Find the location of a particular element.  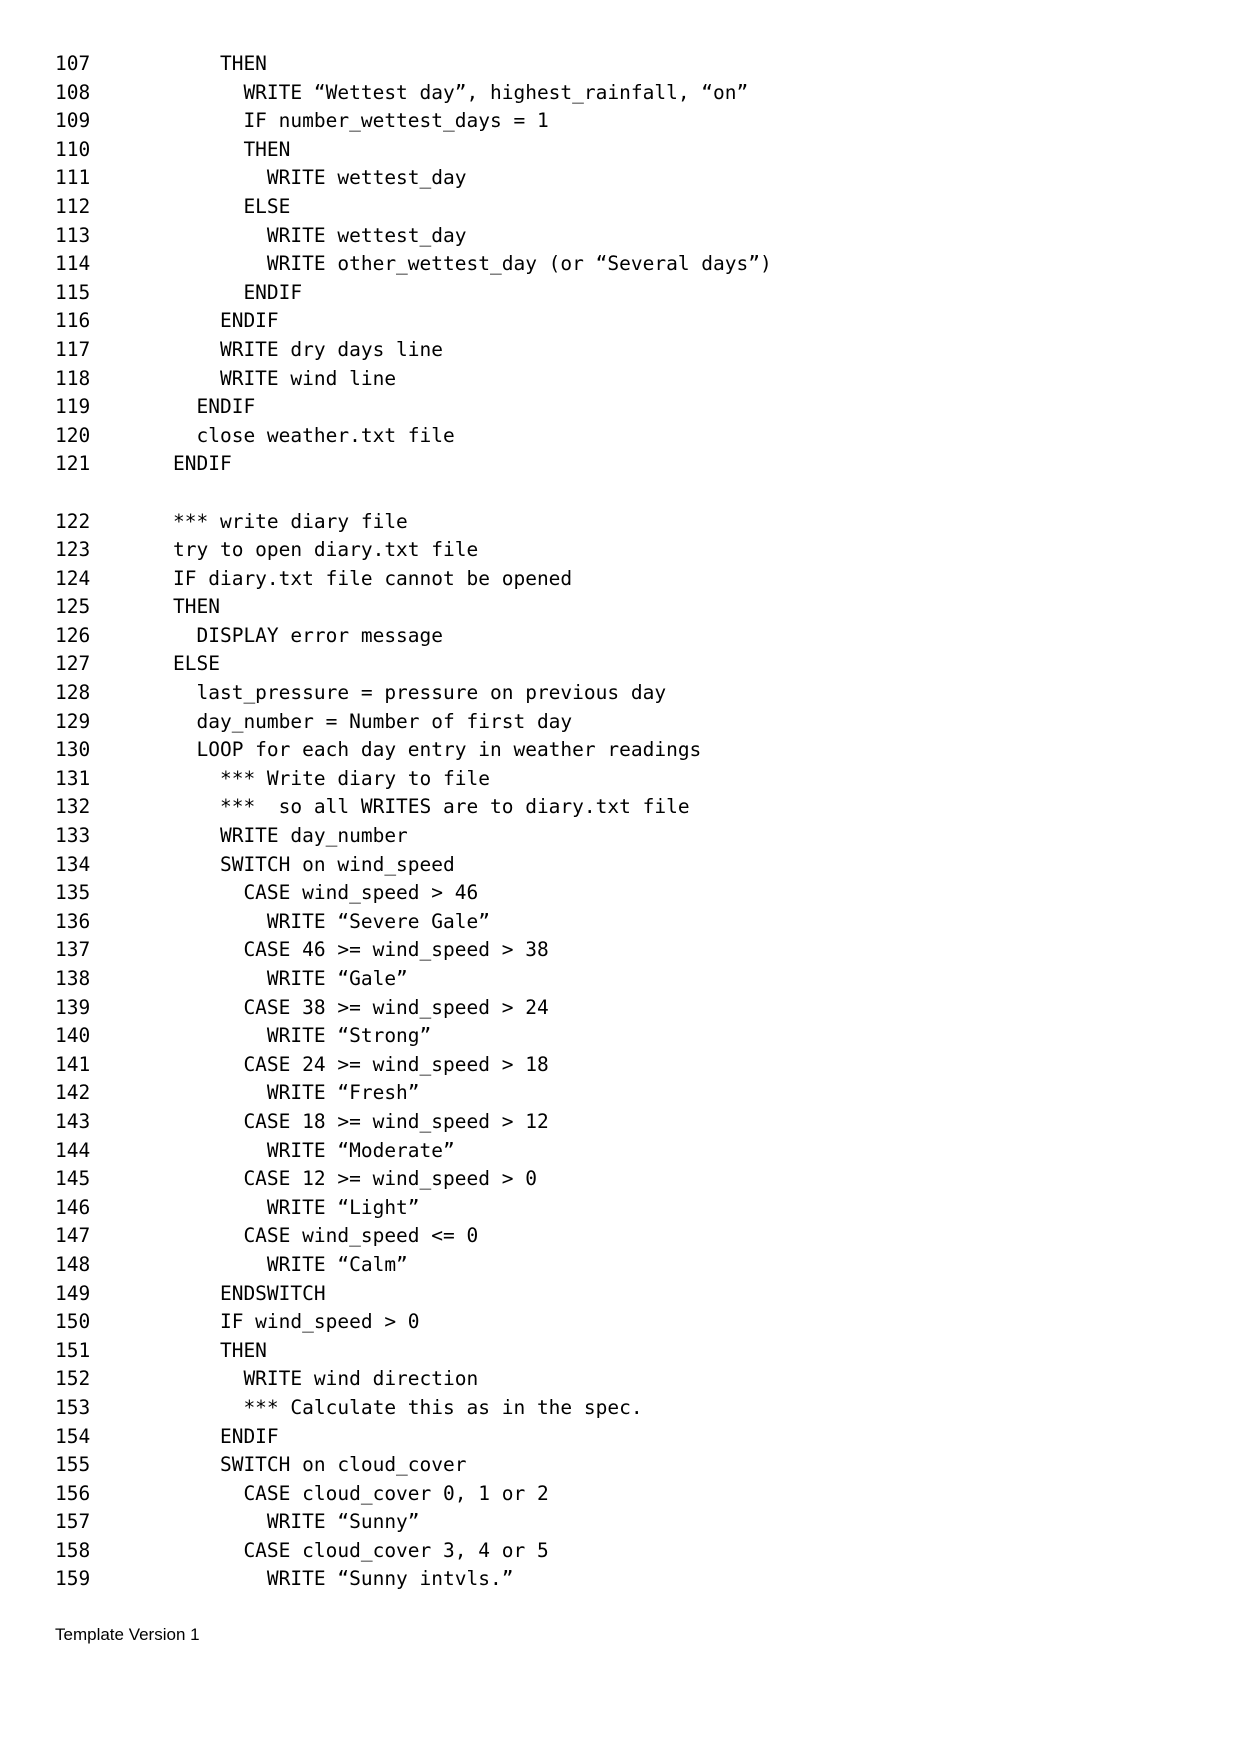

line-number: 138 is located at coordinates (73, 978).